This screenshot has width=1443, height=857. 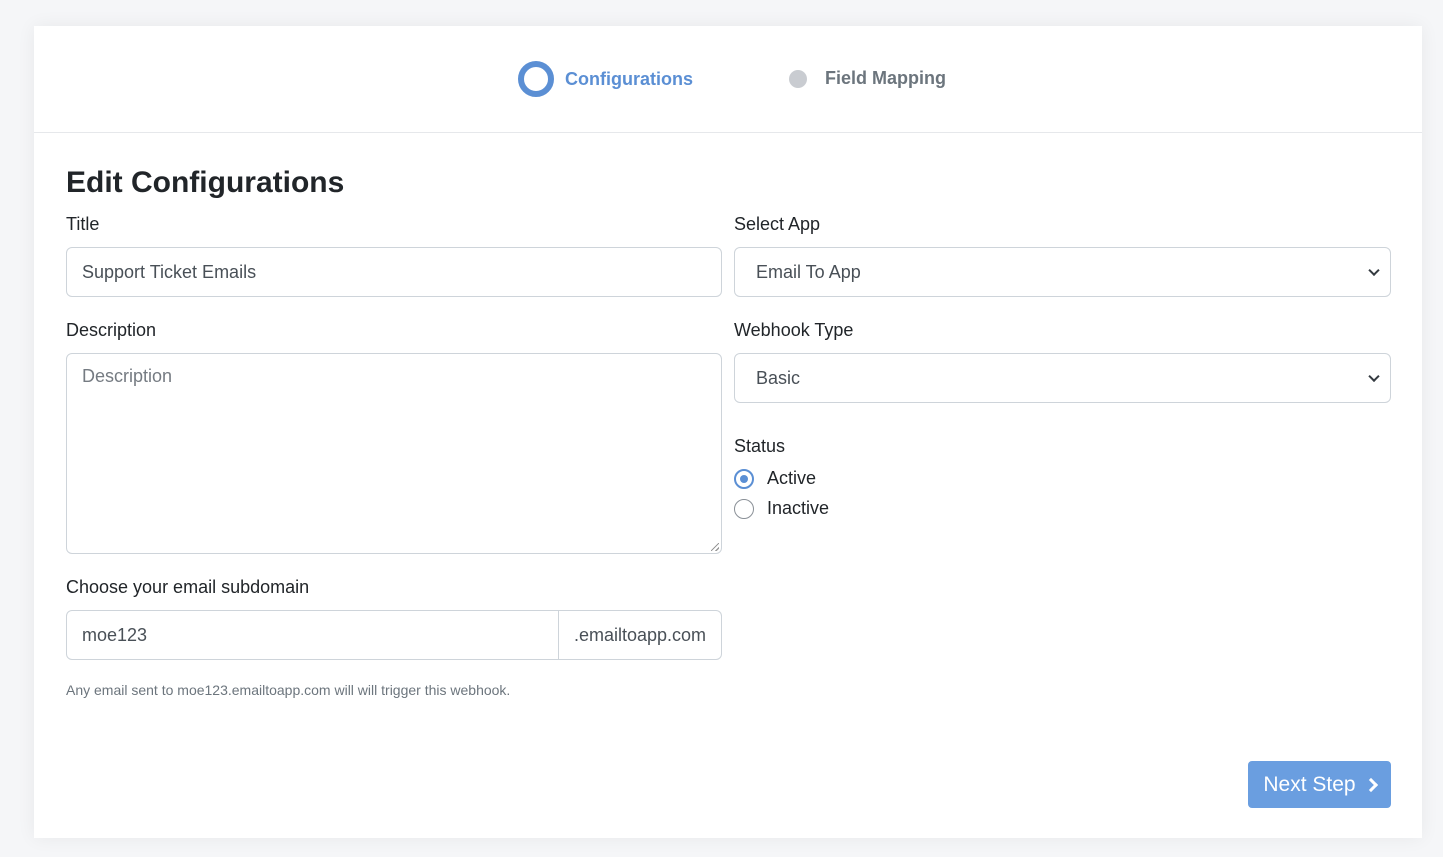 What do you see at coordinates (1062, 272) in the screenshot?
I see `select-app-dropdown: Email To App` at bounding box center [1062, 272].